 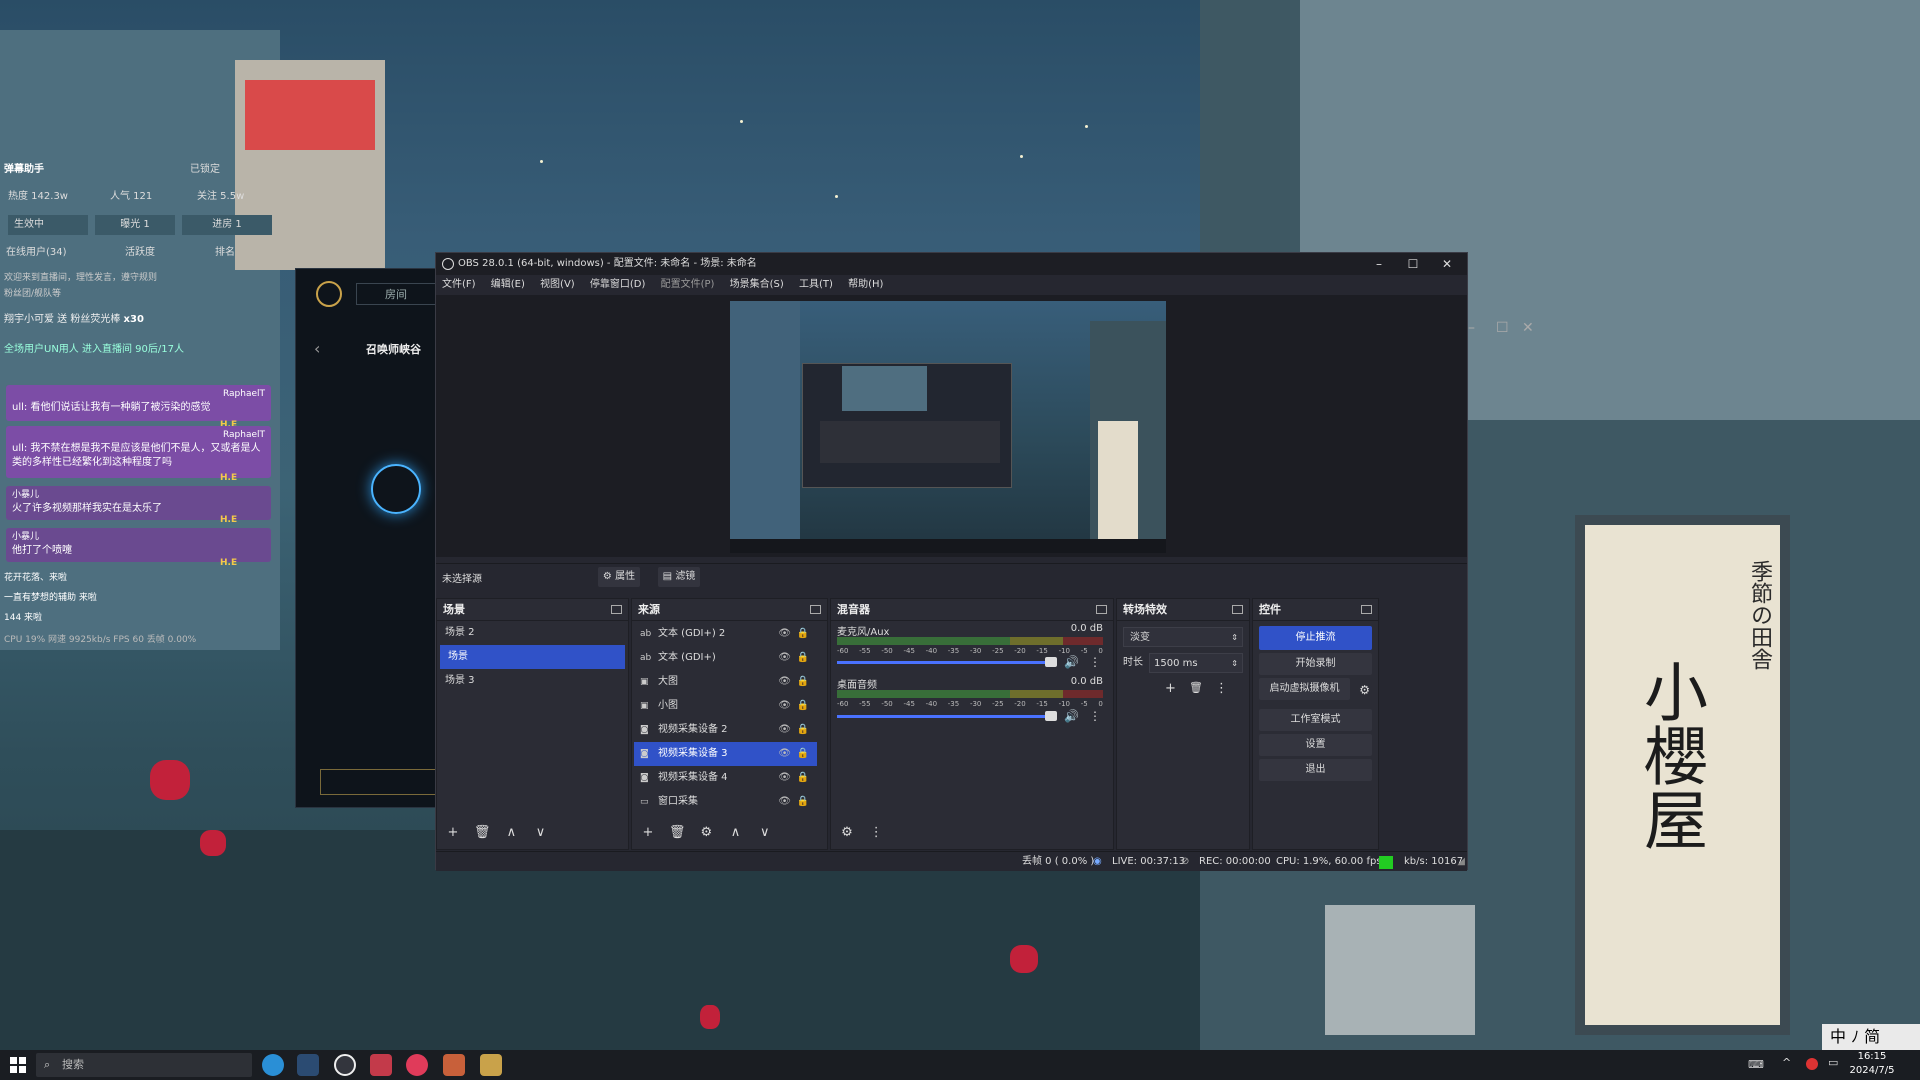 What do you see at coordinates (1447, 264) in the screenshot?
I see `close-button: ✕` at bounding box center [1447, 264].